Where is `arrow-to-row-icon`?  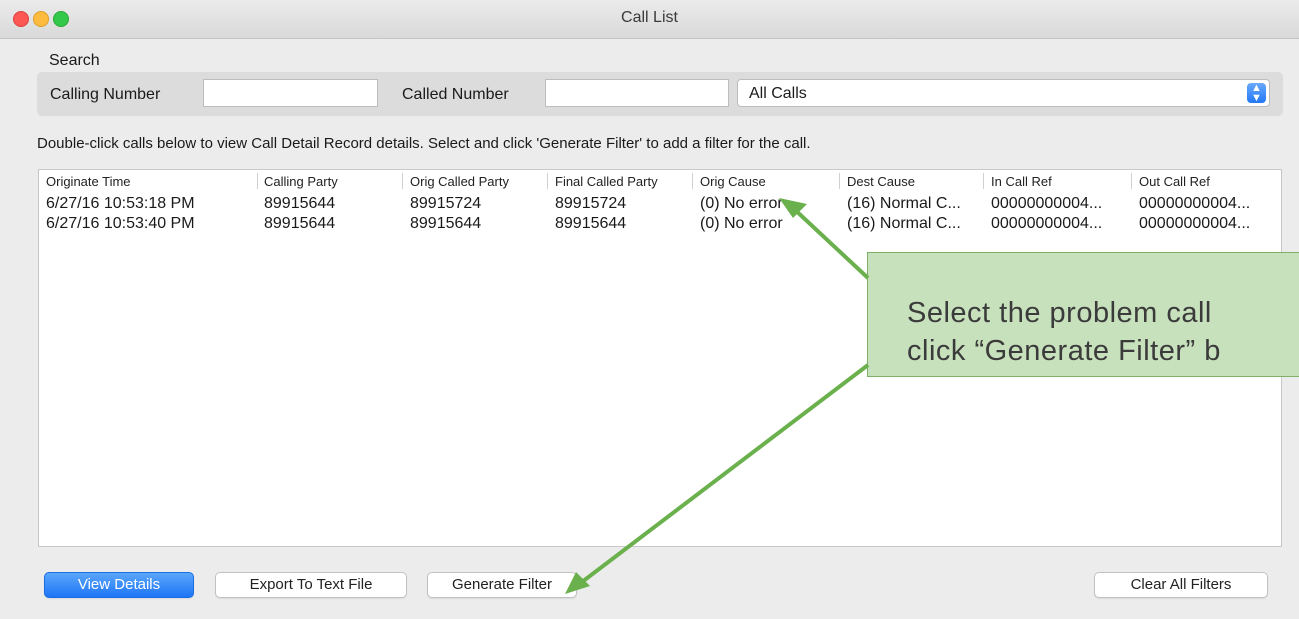
arrow-to-row-icon is located at coordinates (824, 239).